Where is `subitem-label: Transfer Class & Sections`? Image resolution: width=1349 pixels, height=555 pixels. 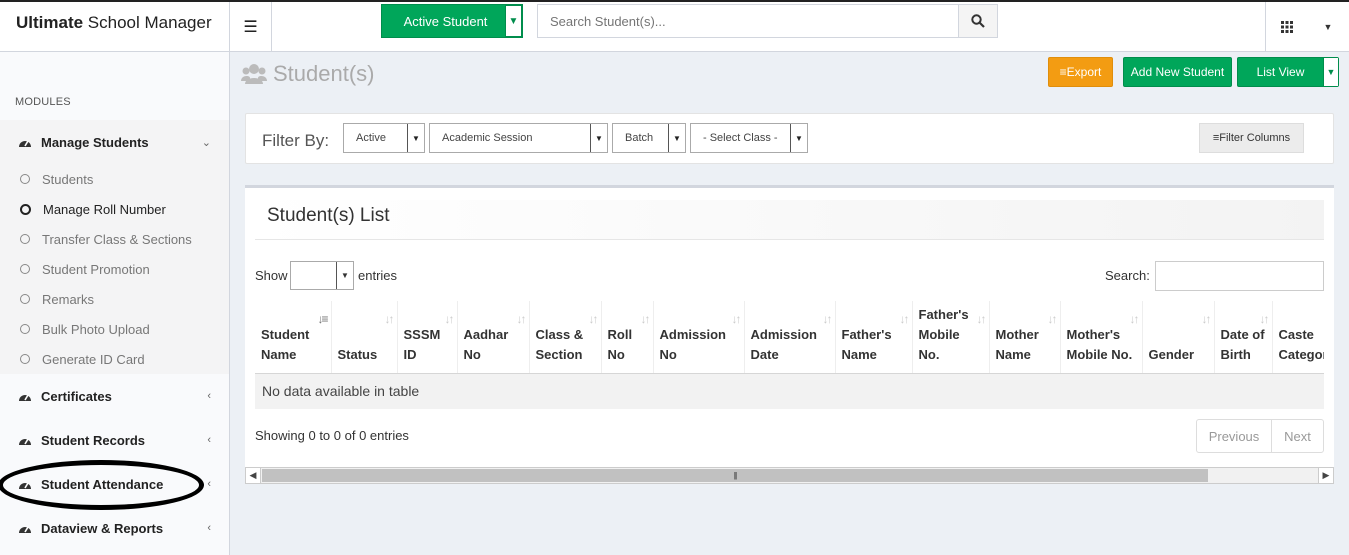
subitem-label: Transfer Class & Sections is located at coordinates (117, 239).